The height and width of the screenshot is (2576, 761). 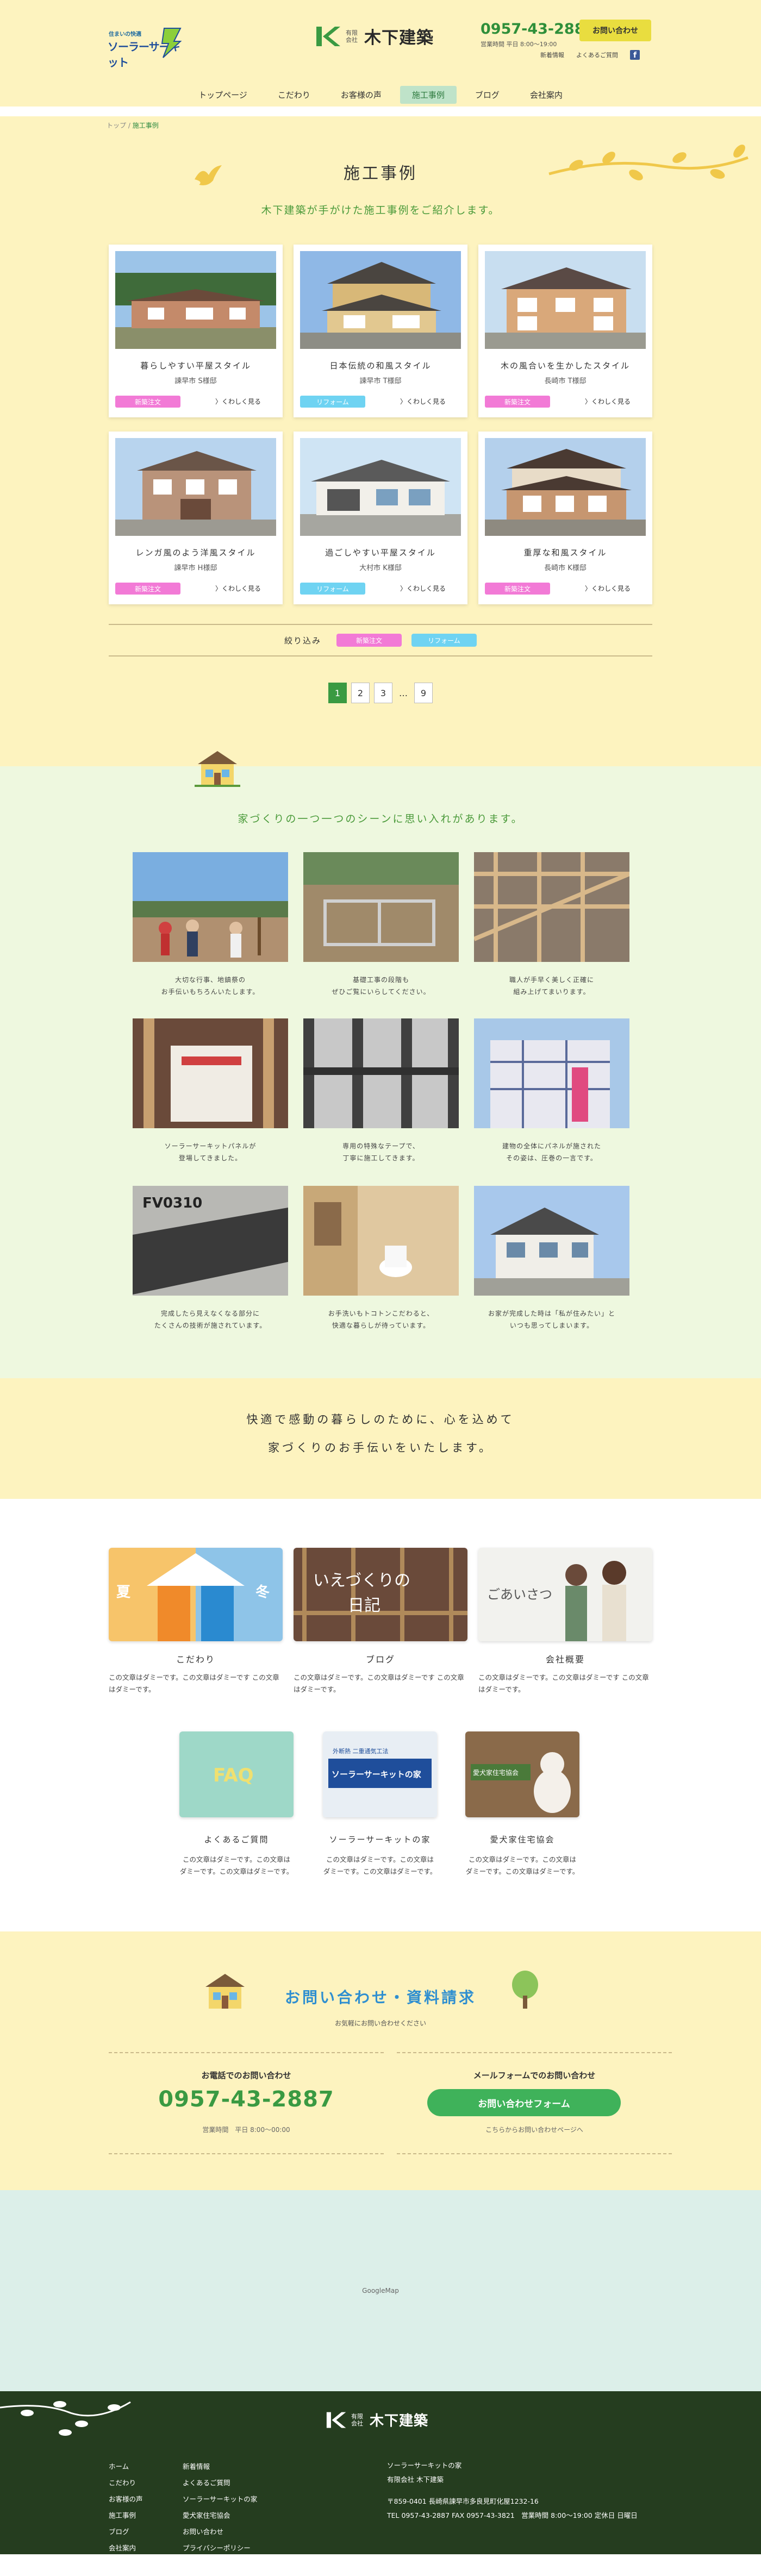 What do you see at coordinates (246, 2099) in the screenshot?
I see `contact-tel: 0957-43-2887` at bounding box center [246, 2099].